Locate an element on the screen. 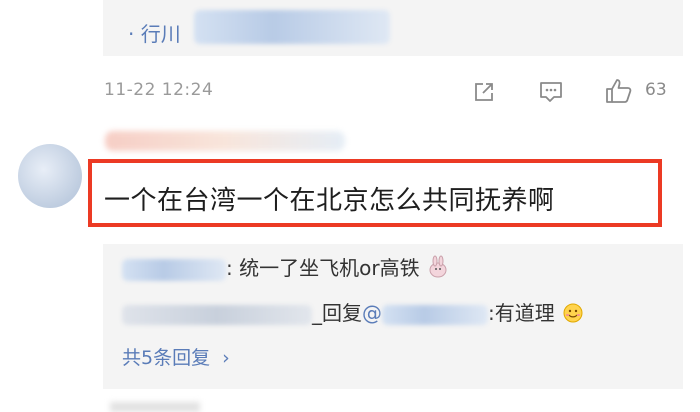 This screenshot has height=412, width=700. mention-at: @ is located at coordinates (372, 313).